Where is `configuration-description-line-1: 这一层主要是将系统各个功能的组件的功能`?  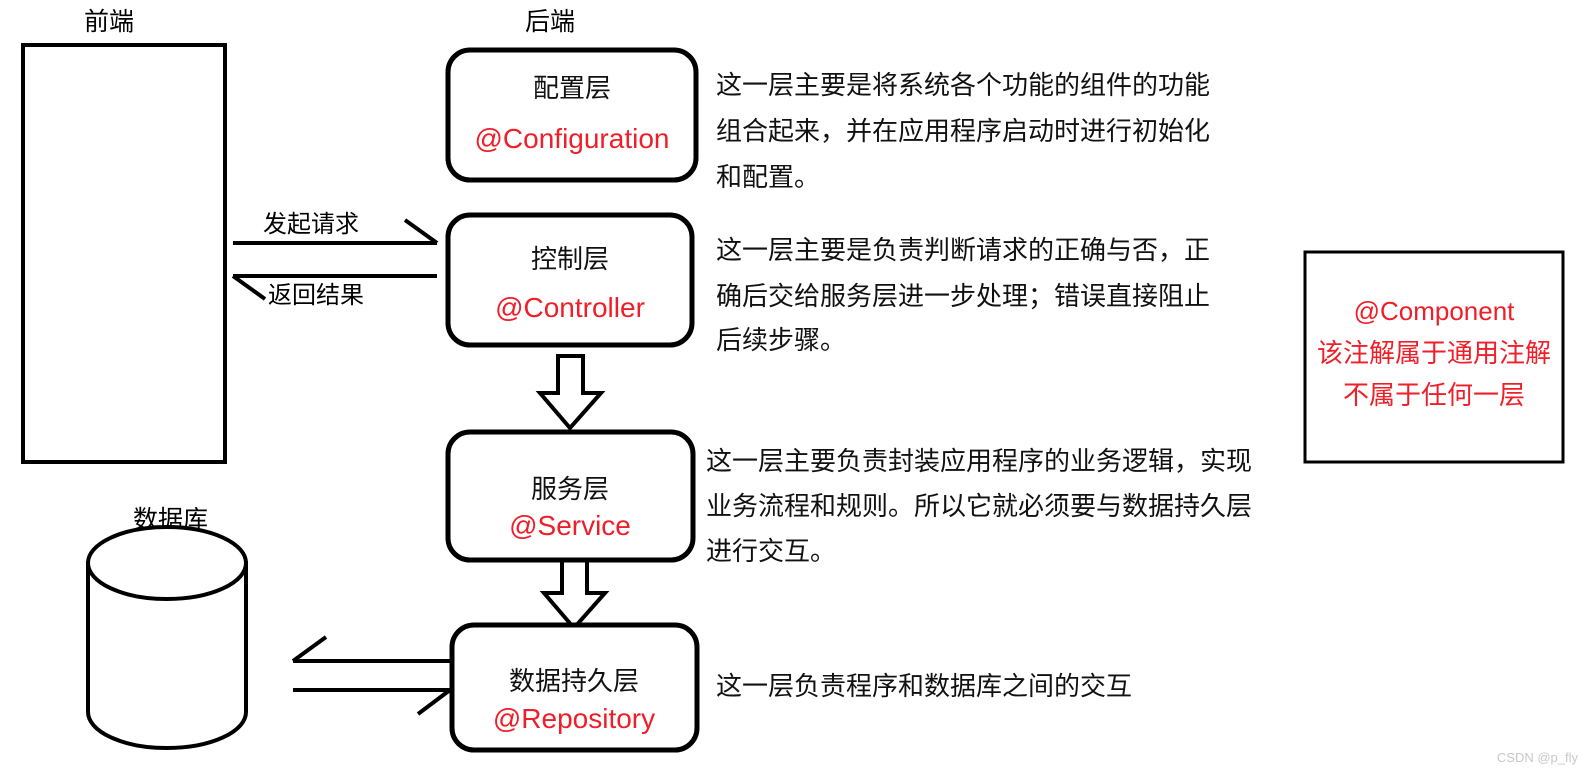 configuration-description-line-1: 这一层主要是将系统各个功能的组件的功能 is located at coordinates (963, 85).